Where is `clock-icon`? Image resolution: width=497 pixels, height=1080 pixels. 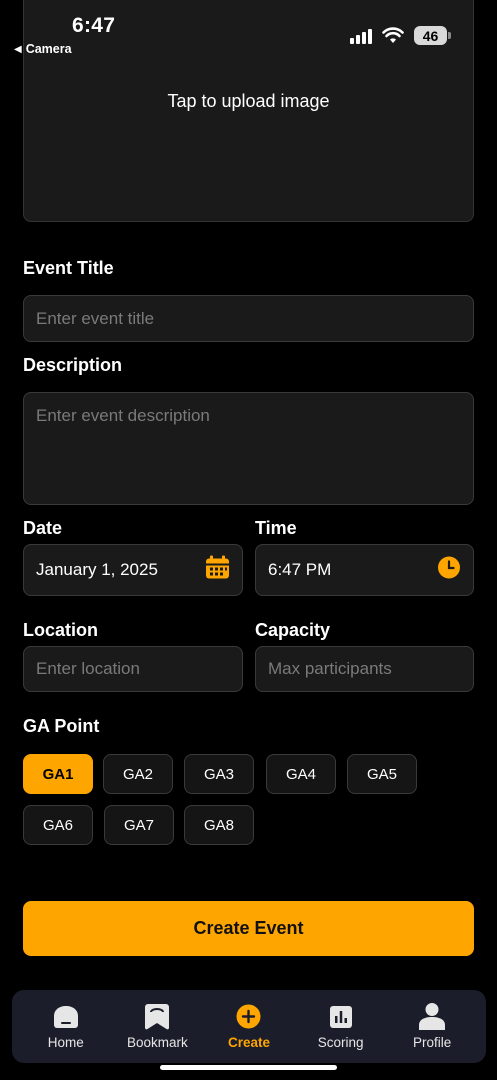 clock-icon is located at coordinates (449, 570).